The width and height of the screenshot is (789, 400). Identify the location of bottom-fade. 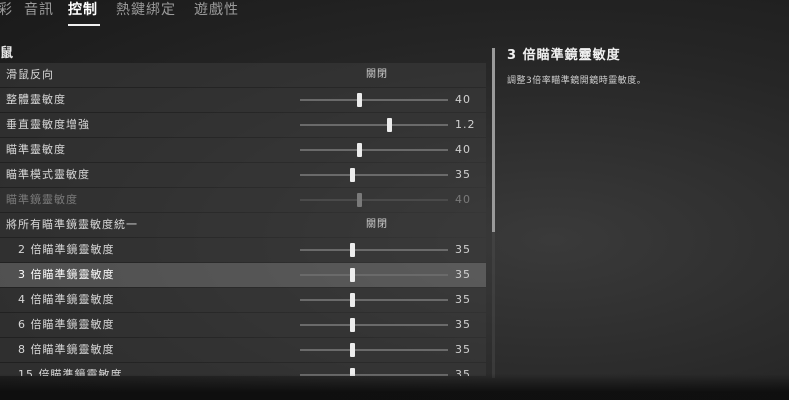
(394, 387).